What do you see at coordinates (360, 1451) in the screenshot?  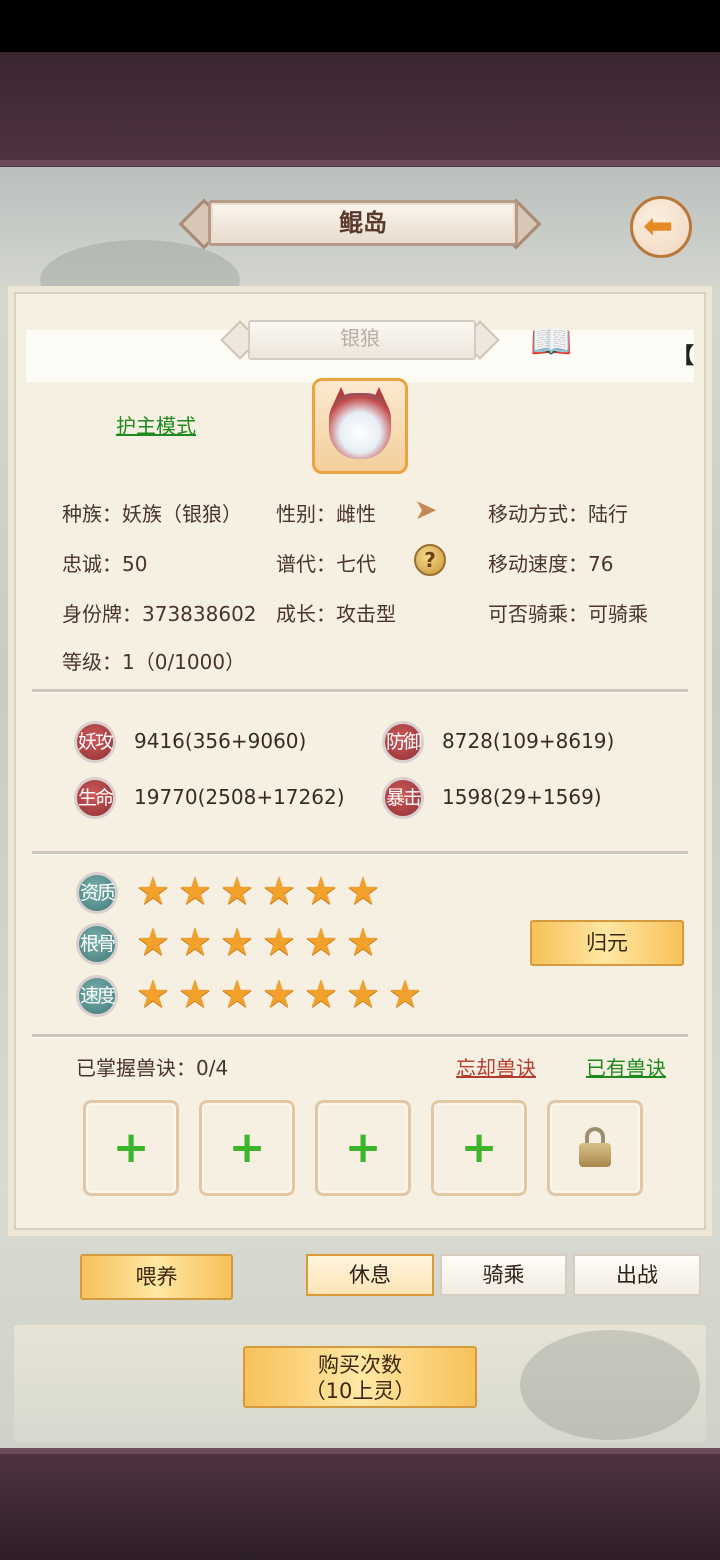 I see `frame-ornament-bottom` at bounding box center [360, 1451].